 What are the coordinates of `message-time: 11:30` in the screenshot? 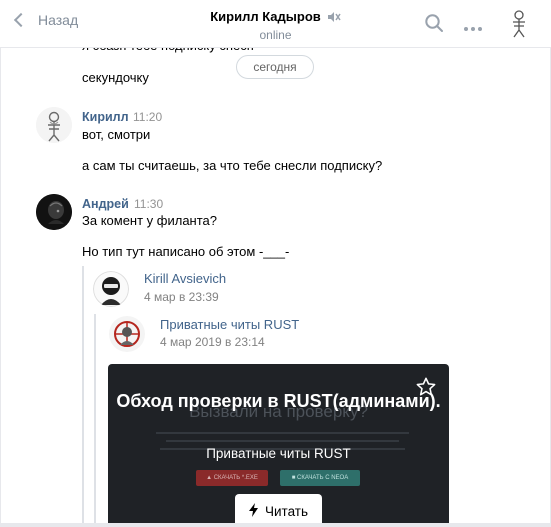 It's located at (148, 204).